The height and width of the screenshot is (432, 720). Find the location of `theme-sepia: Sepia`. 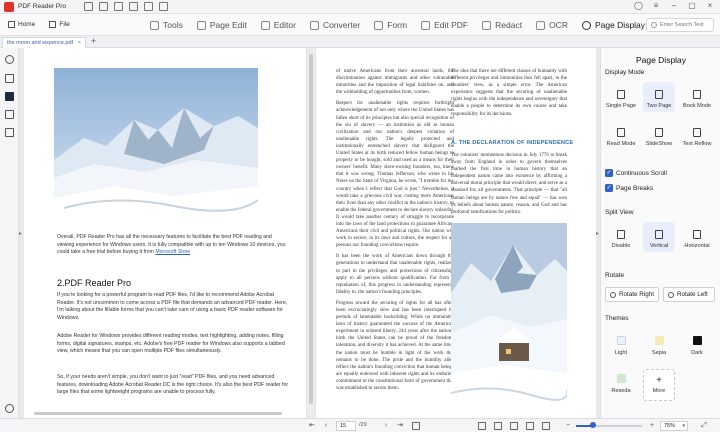

theme-sepia: Sepia is located at coordinates (659, 346).